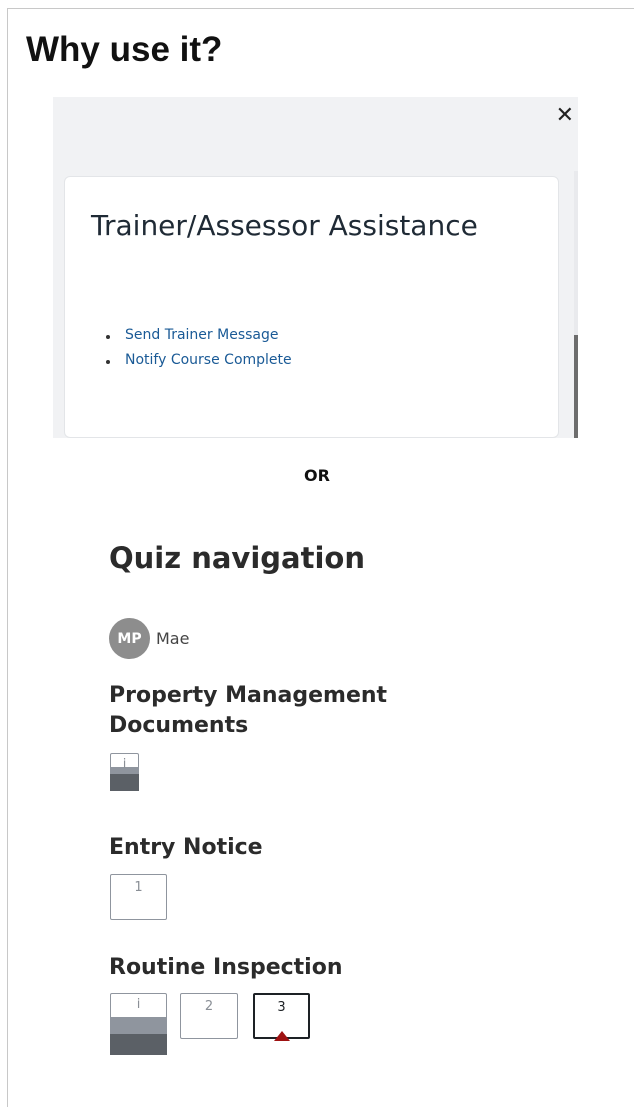  Describe the element at coordinates (138, 897) in the screenshot. I see `quiz-nav-button-question: 1` at that location.